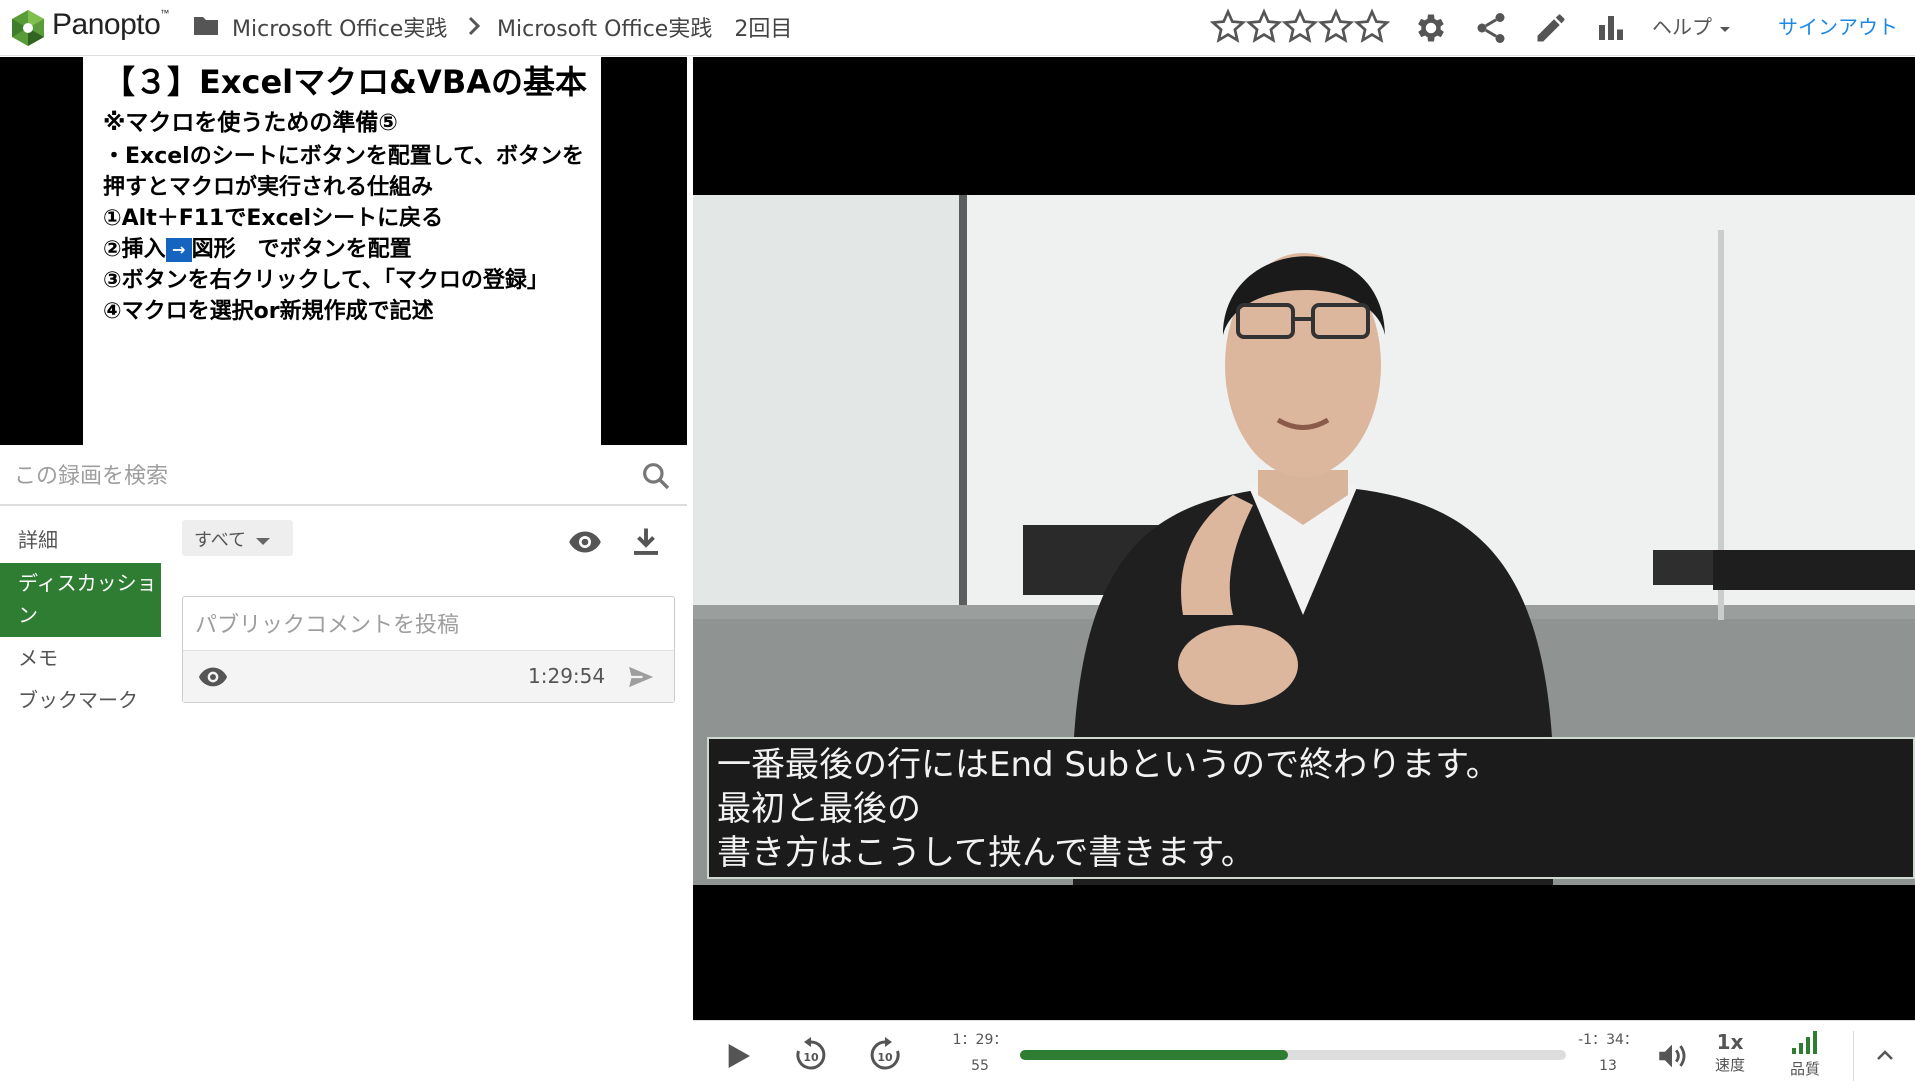 The width and height of the screenshot is (1915, 1089). I want to click on eye-icon, so click(585, 542).